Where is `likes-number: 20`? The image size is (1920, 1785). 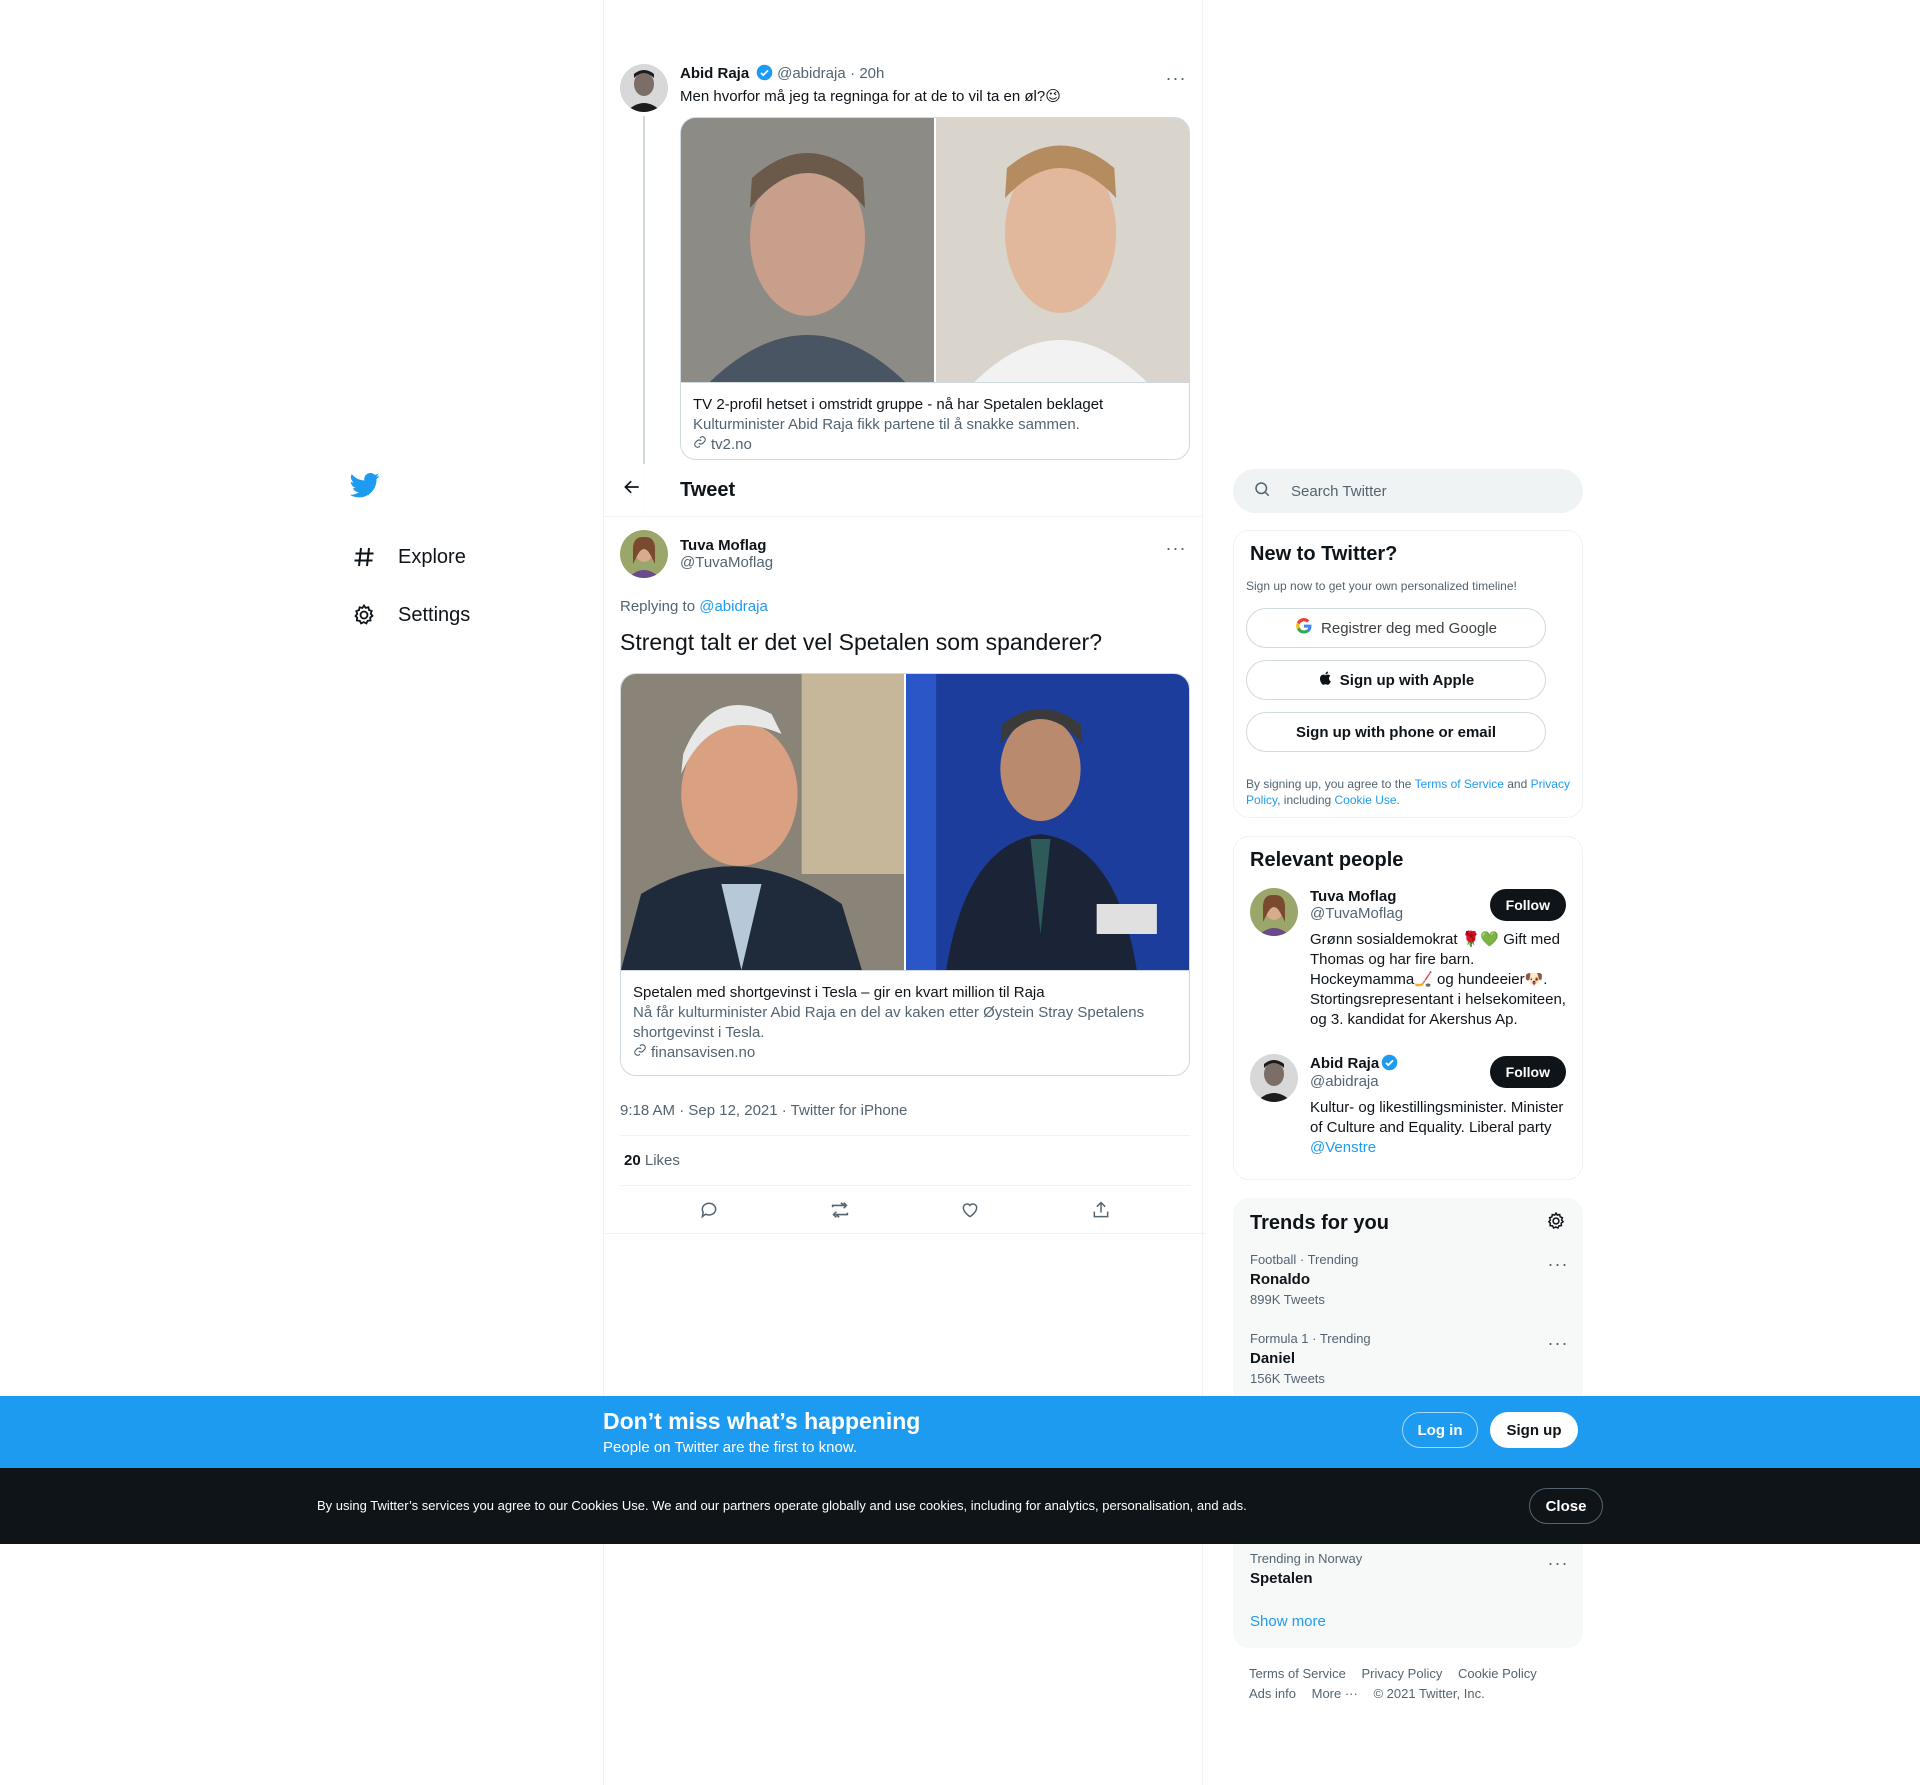
likes-number: 20 is located at coordinates (632, 1160).